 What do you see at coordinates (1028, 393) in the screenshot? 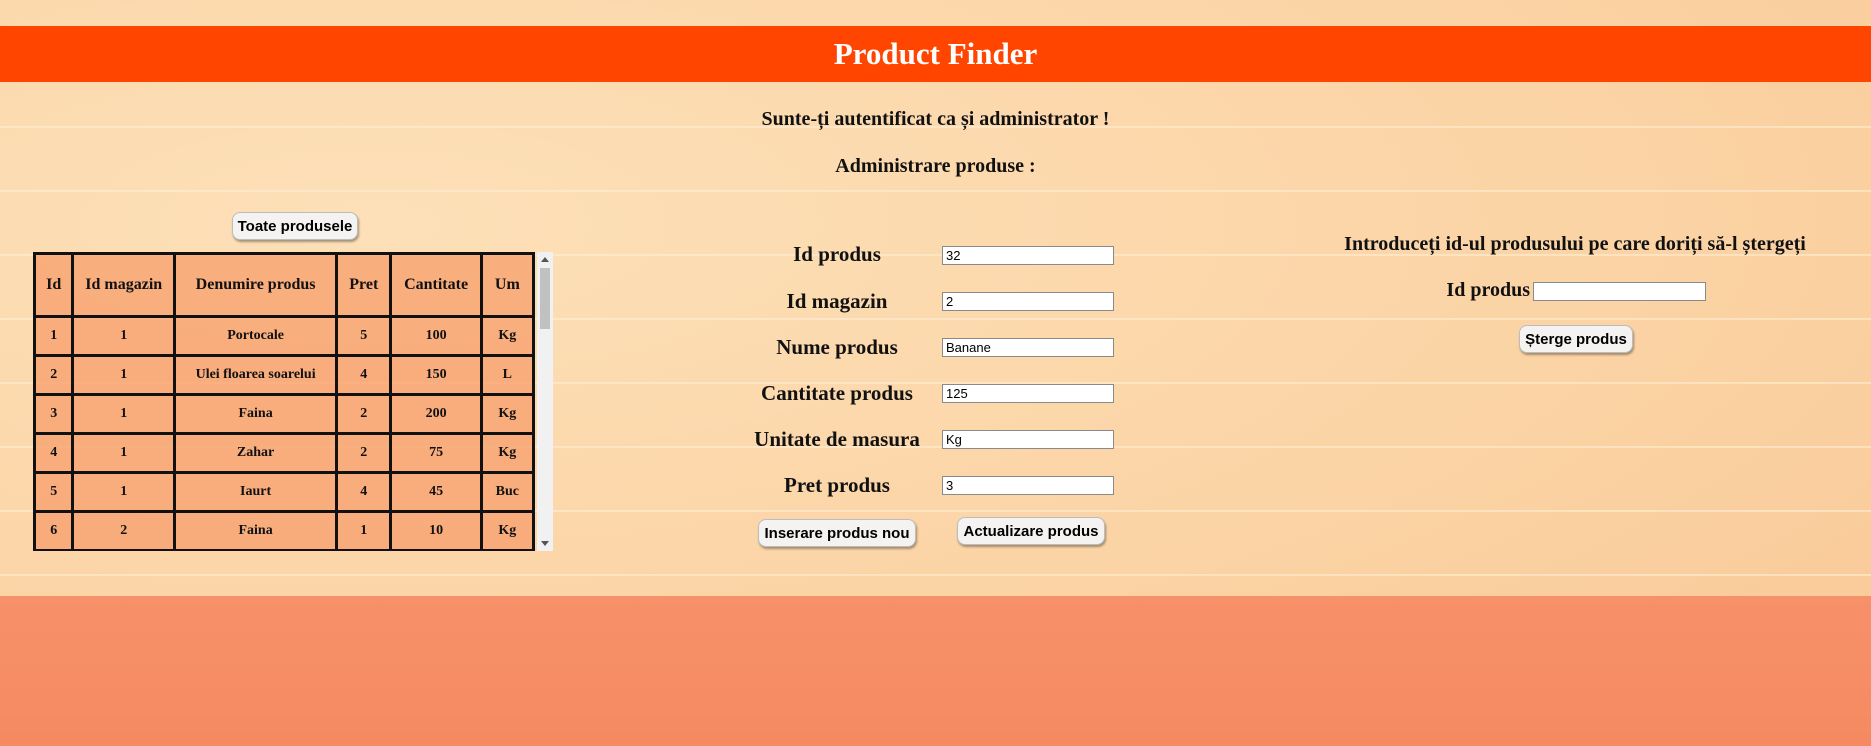
I see `product-quantity-input` at bounding box center [1028, 393].